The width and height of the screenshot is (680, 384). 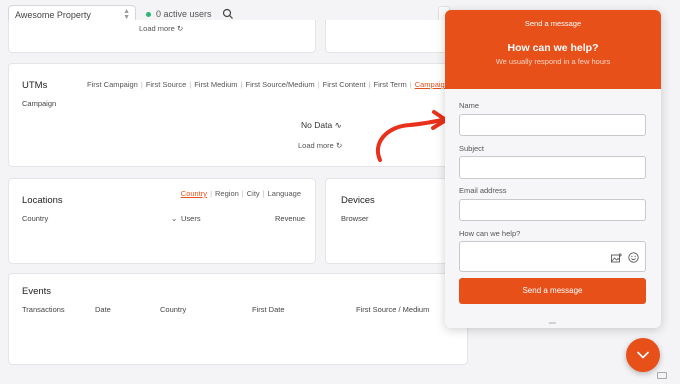 I want to click on first-date-column-header: First Date, so click(x=268, y=309).